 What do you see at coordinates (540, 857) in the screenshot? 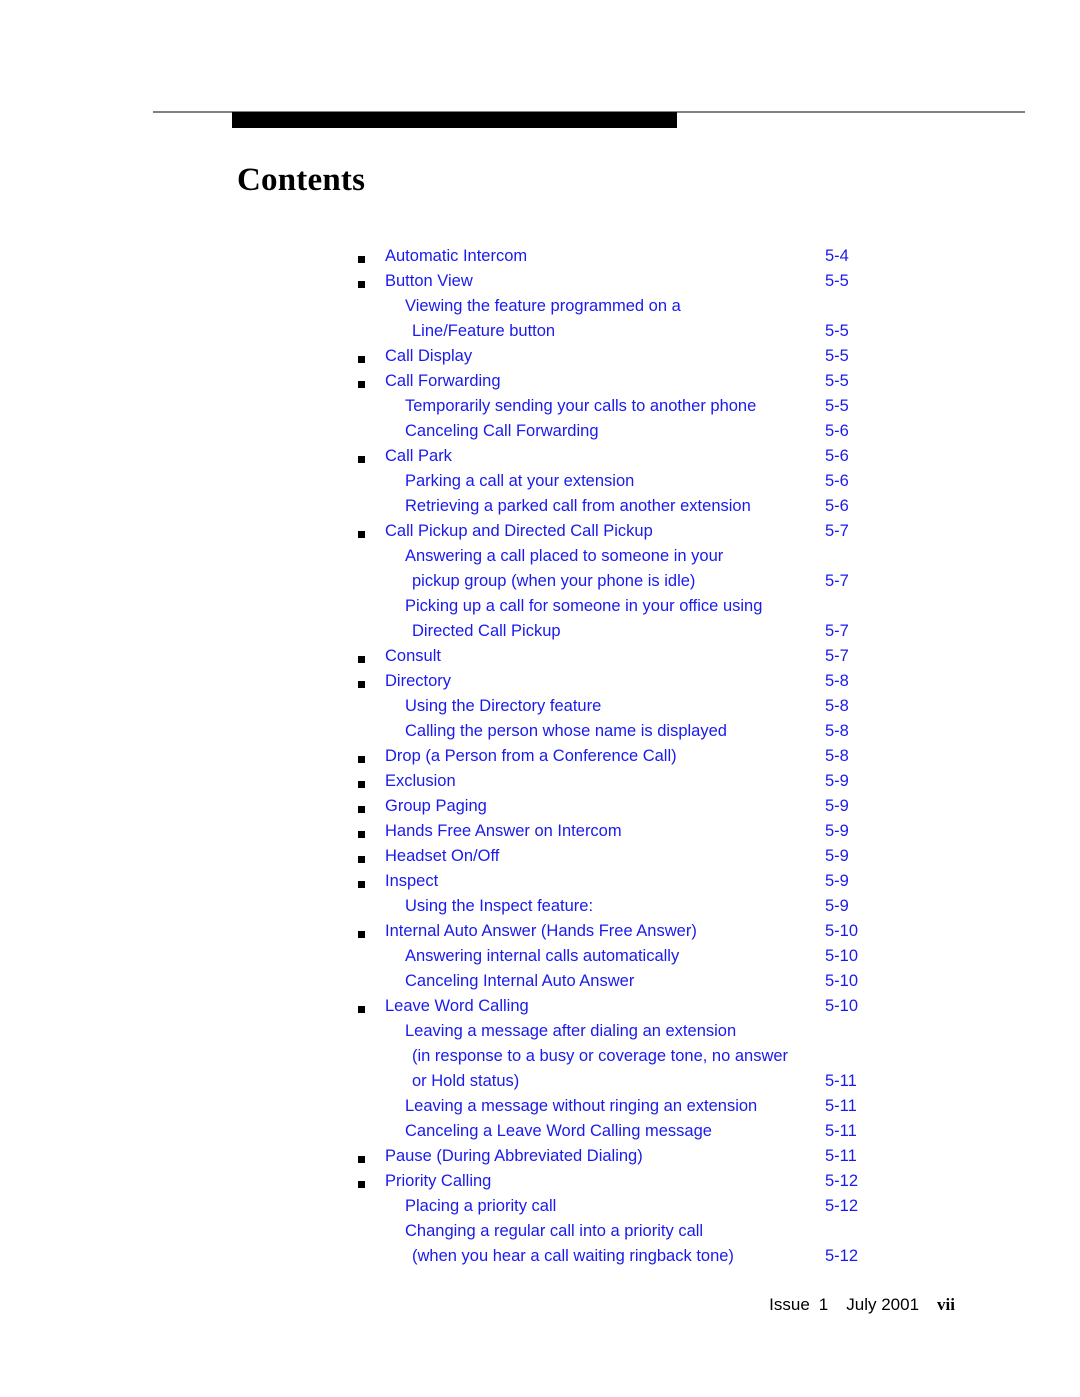
I see `toc-entry: Headset On/Off 5-9` at bounding box center [540, 857].